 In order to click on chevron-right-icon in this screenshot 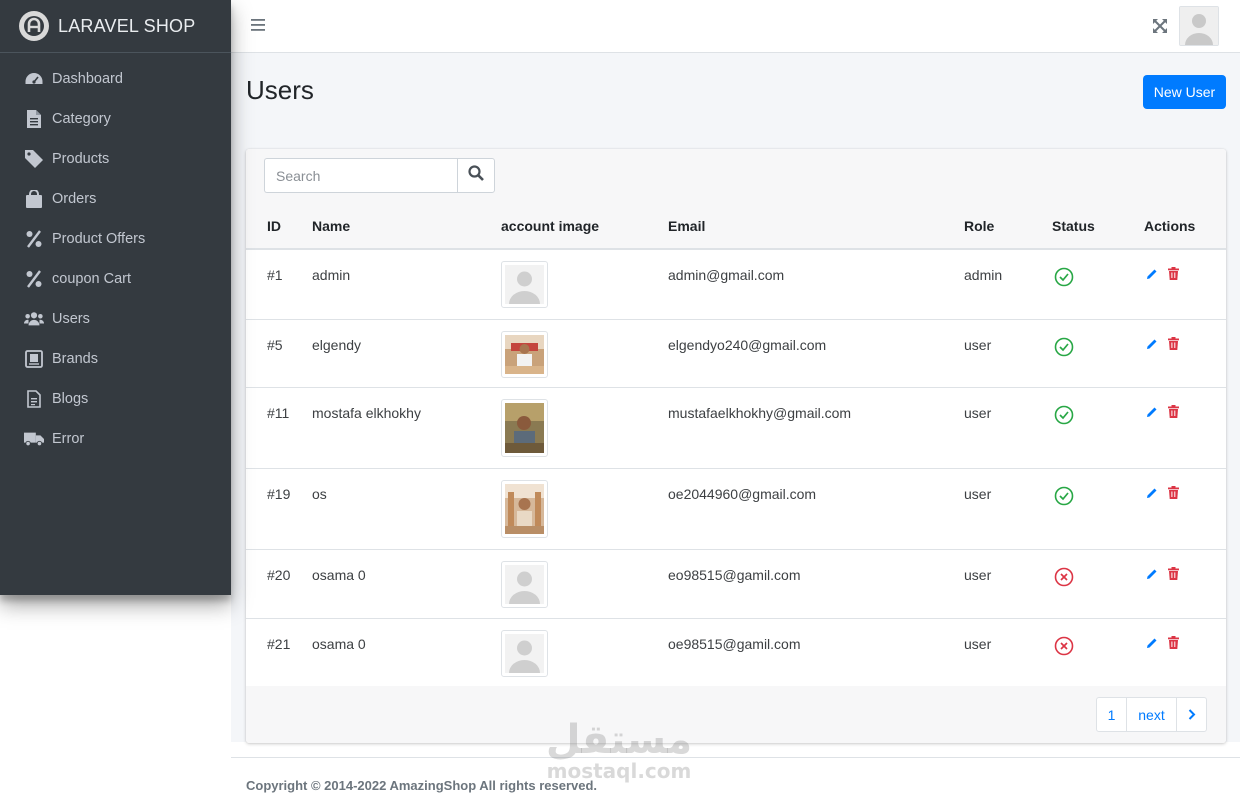, I will do `click(1191, 714)`.